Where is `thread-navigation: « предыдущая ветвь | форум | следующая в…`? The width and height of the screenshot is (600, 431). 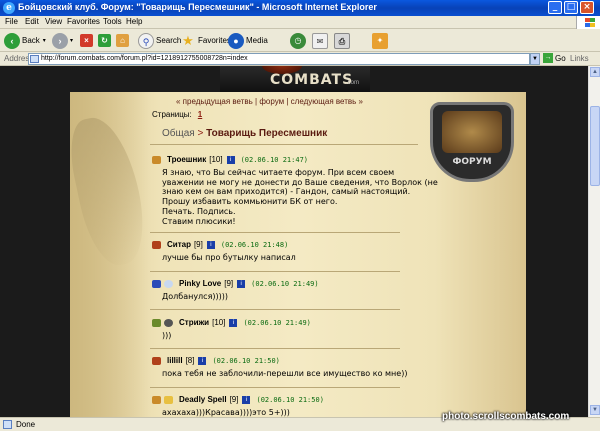 thread-navigation: « предыдущая ветвь | форум | следующая в… is located at coordinates (269, 101).